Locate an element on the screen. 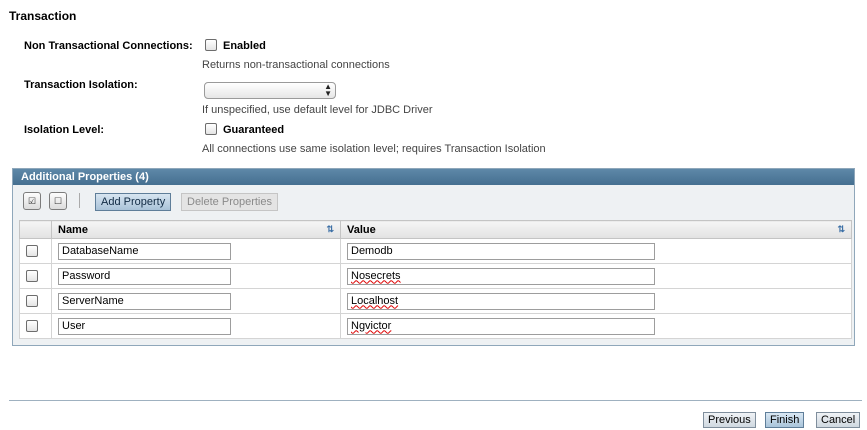  table-row: DatabaseName Demodb is located at coordinates (435, 251).